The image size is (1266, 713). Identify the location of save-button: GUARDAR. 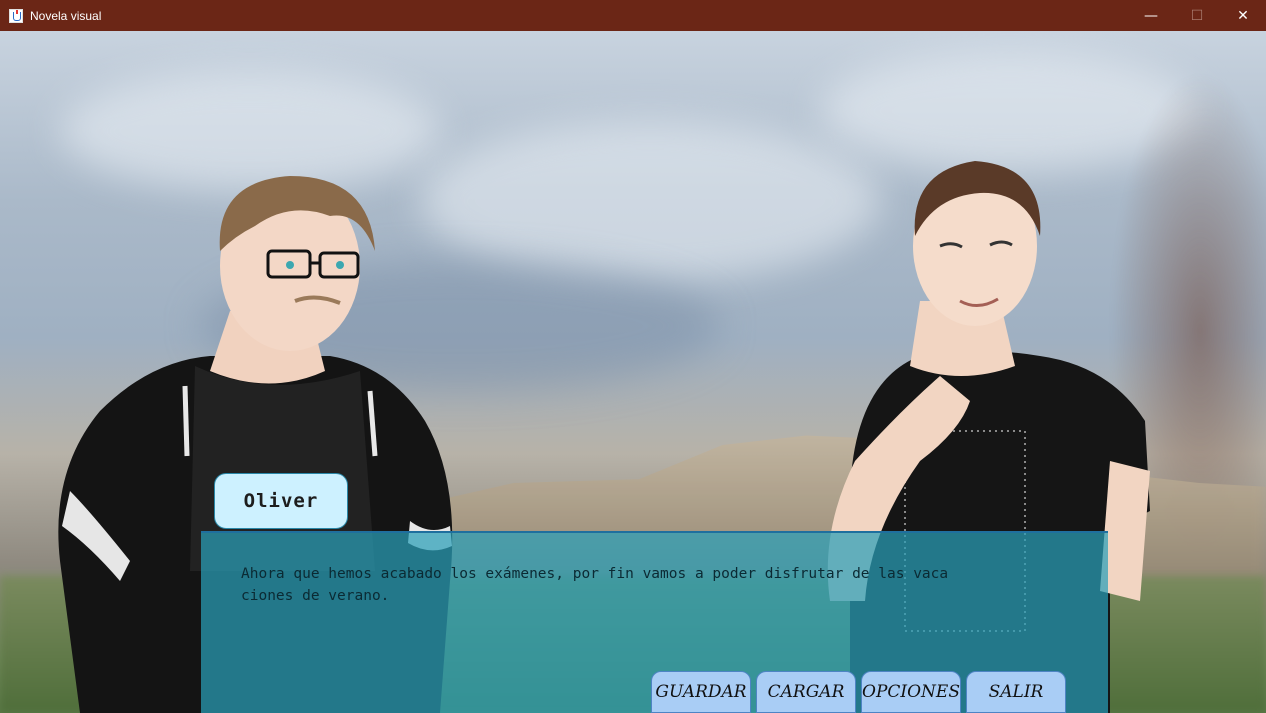
(701, 692).